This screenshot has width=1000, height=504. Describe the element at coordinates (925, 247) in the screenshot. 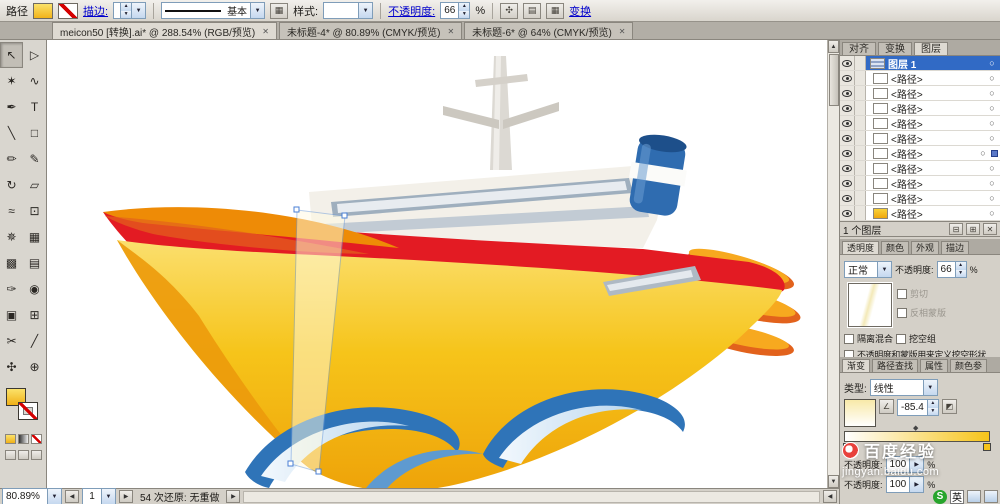

I see `tab-appearance: 外观` at that location.